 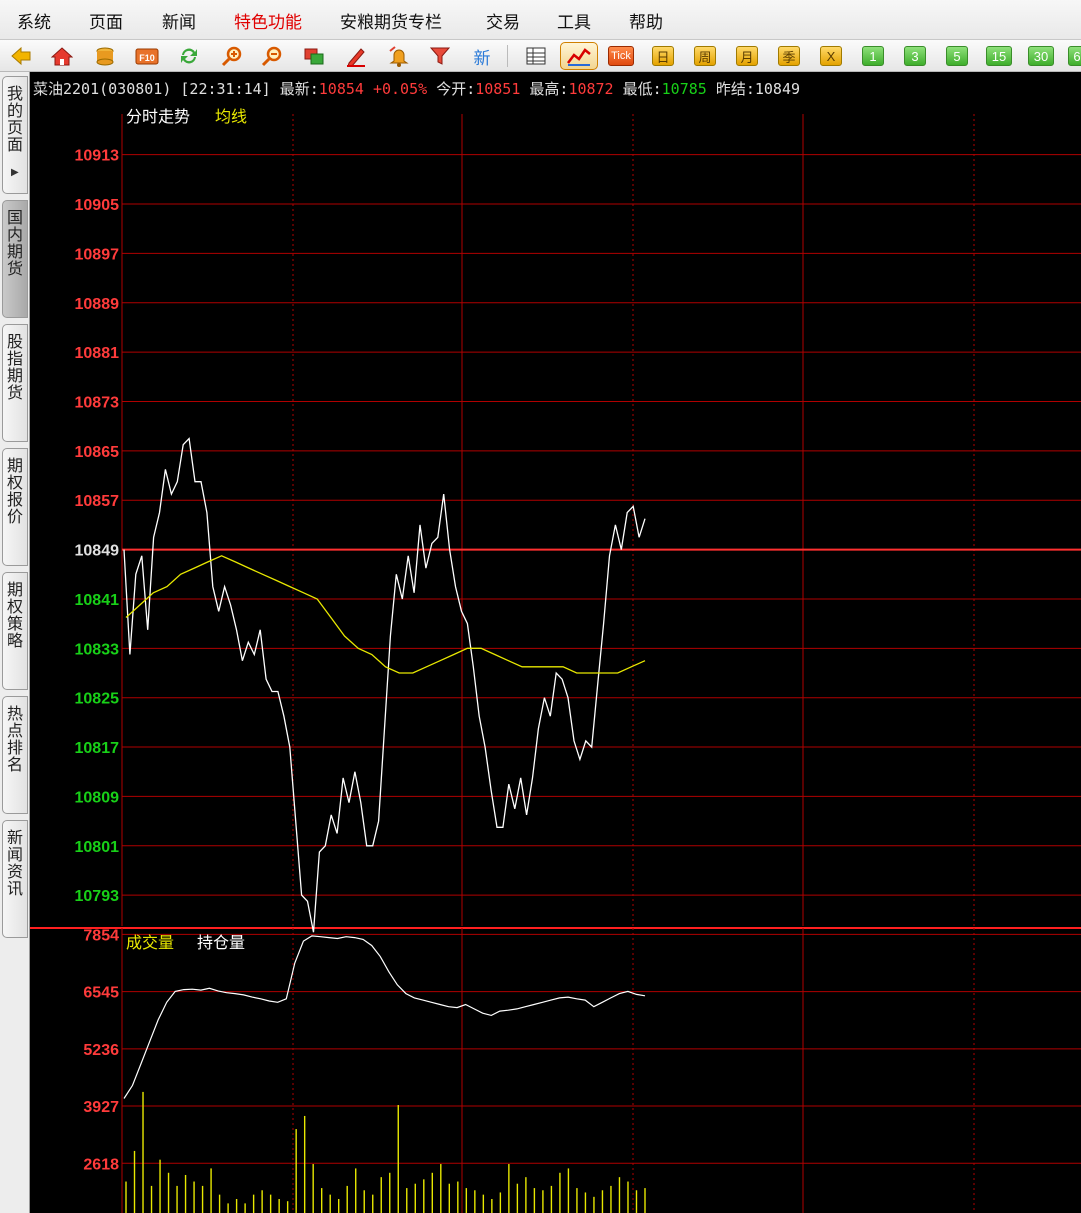 I want to click on minute-3-button: 3, so click(x=915, y=56).